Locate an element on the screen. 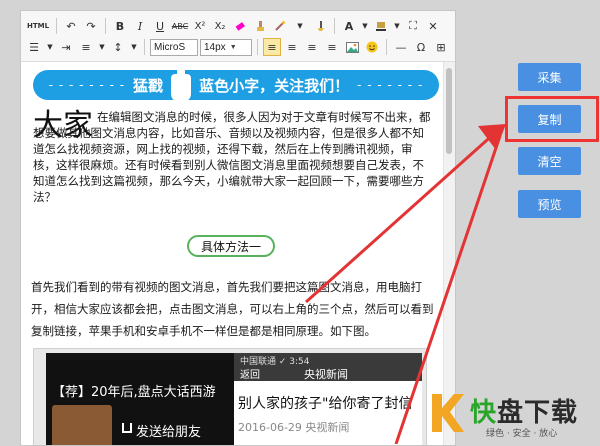 The image size is (600, 446). eraser-icon is located at coordinates (240, 26).